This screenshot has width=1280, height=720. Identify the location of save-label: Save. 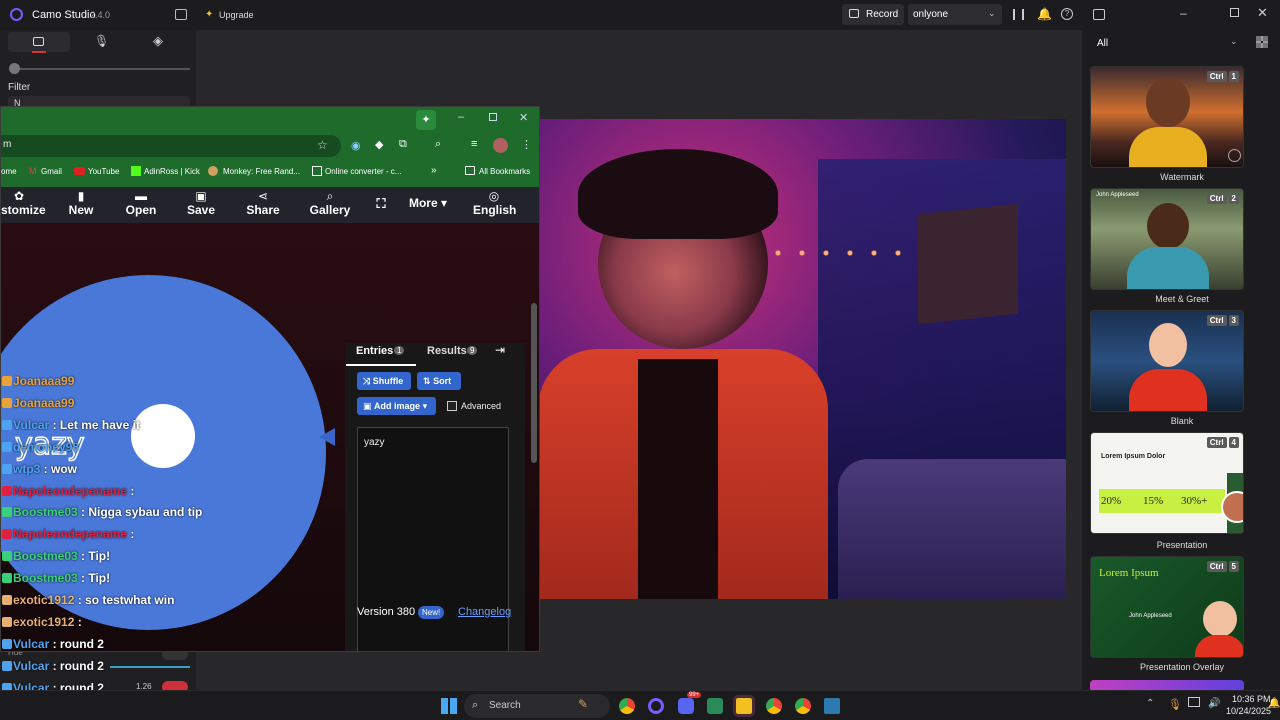
(201, 210).